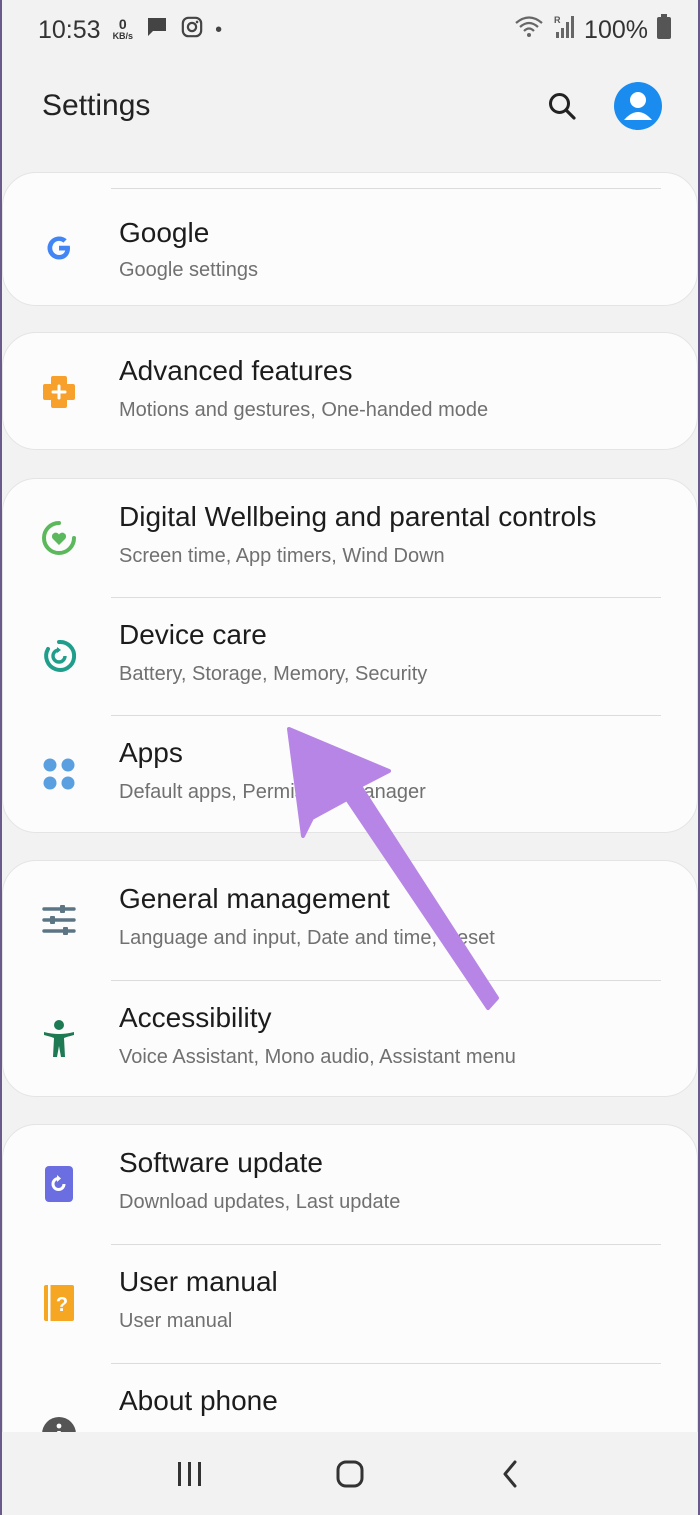 Image resolution: width=700 pixels, height=1515 pixels. Describe the element at coordinates (193, 634) in the screenshot. I see `settings-item-title: Device care` at that location.